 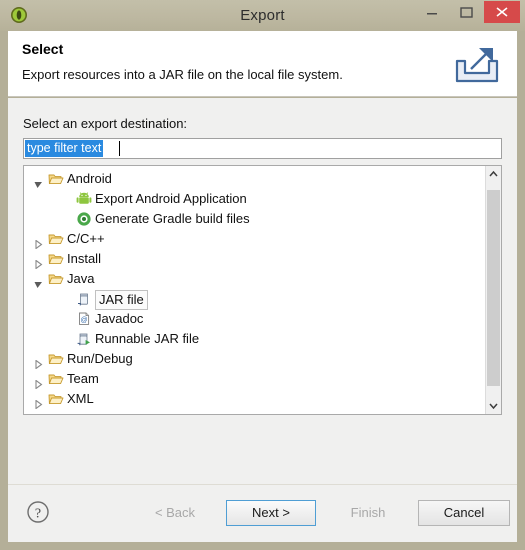 I want to click on page-title: Select, so click(x=43, y=49).